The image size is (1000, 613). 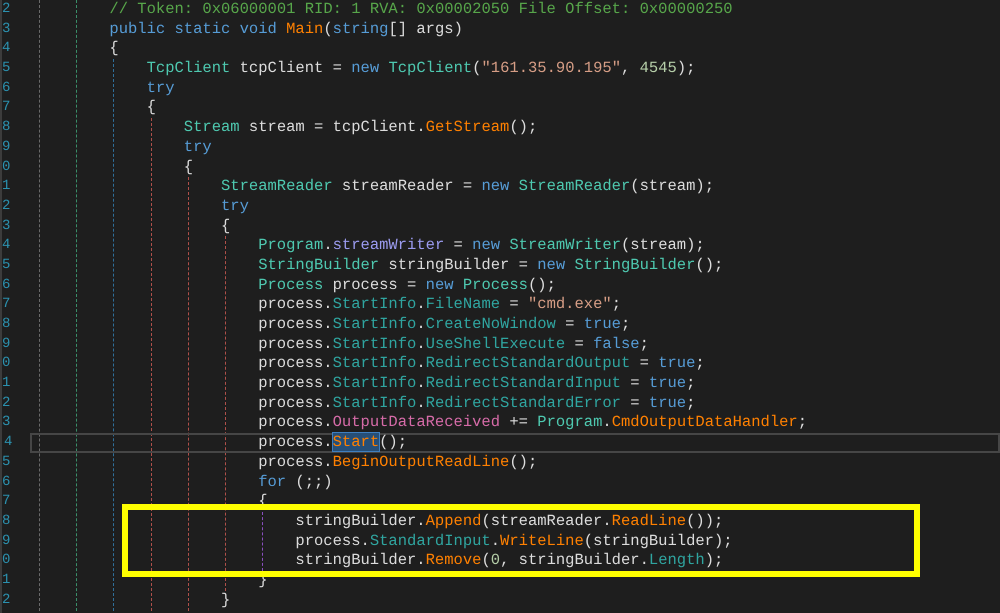 What do you see at coordinates (225, 600) in the screenshot?
I see `code-line: }` at bounding box center [225, 600].